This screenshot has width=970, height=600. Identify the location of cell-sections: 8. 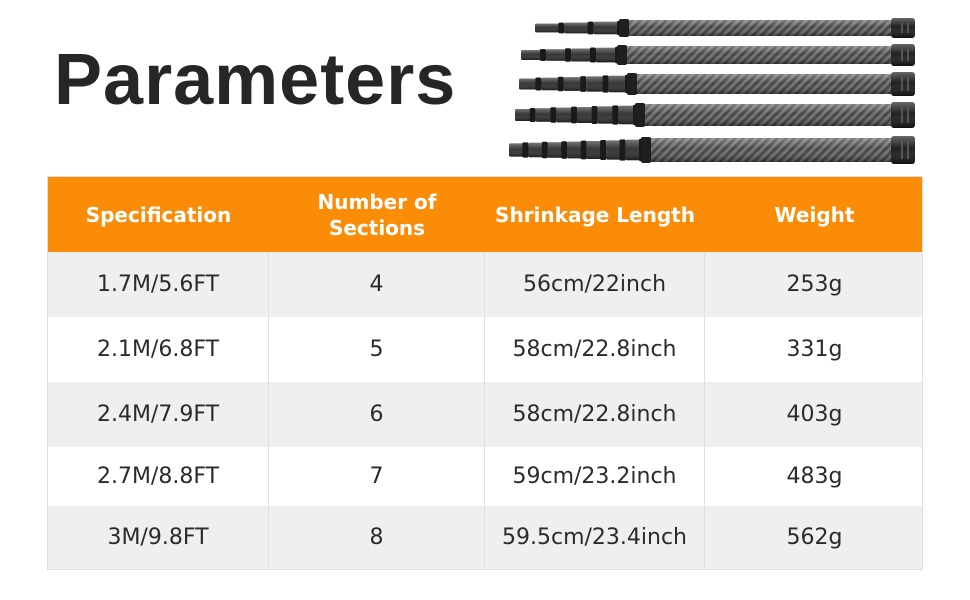
(377, 537).